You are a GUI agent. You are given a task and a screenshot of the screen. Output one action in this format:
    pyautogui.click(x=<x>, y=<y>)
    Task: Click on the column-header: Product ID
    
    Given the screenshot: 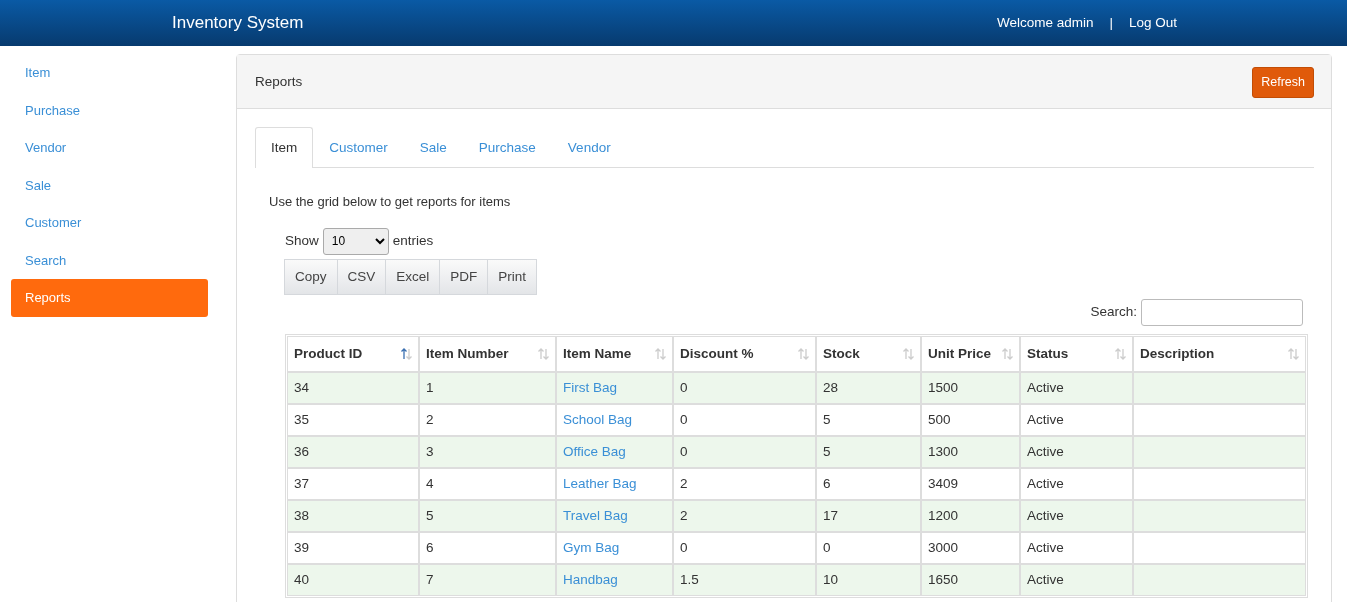 What is the action you would take?
    pyautogui.click(x=353, y=353)
    